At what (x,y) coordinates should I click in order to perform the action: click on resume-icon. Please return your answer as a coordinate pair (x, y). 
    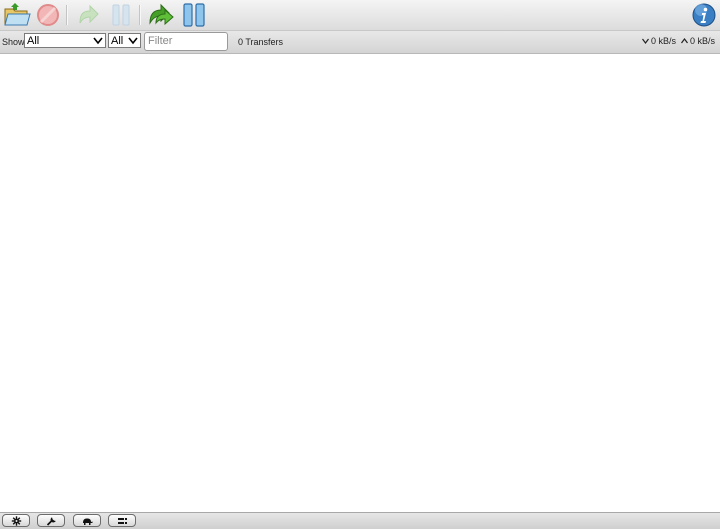
    Looking at the image, I should click on (89, 14).